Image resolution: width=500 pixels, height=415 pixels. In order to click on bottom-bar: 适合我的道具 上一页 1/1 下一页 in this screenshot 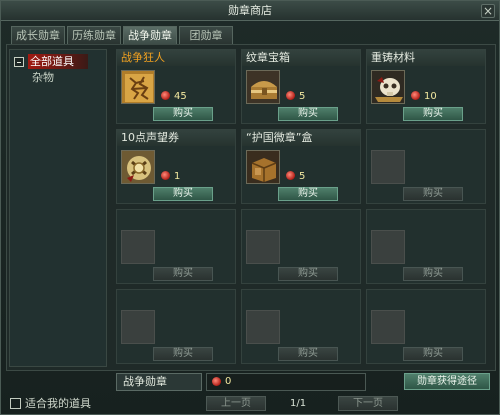, I will do `click(251, 404)`.